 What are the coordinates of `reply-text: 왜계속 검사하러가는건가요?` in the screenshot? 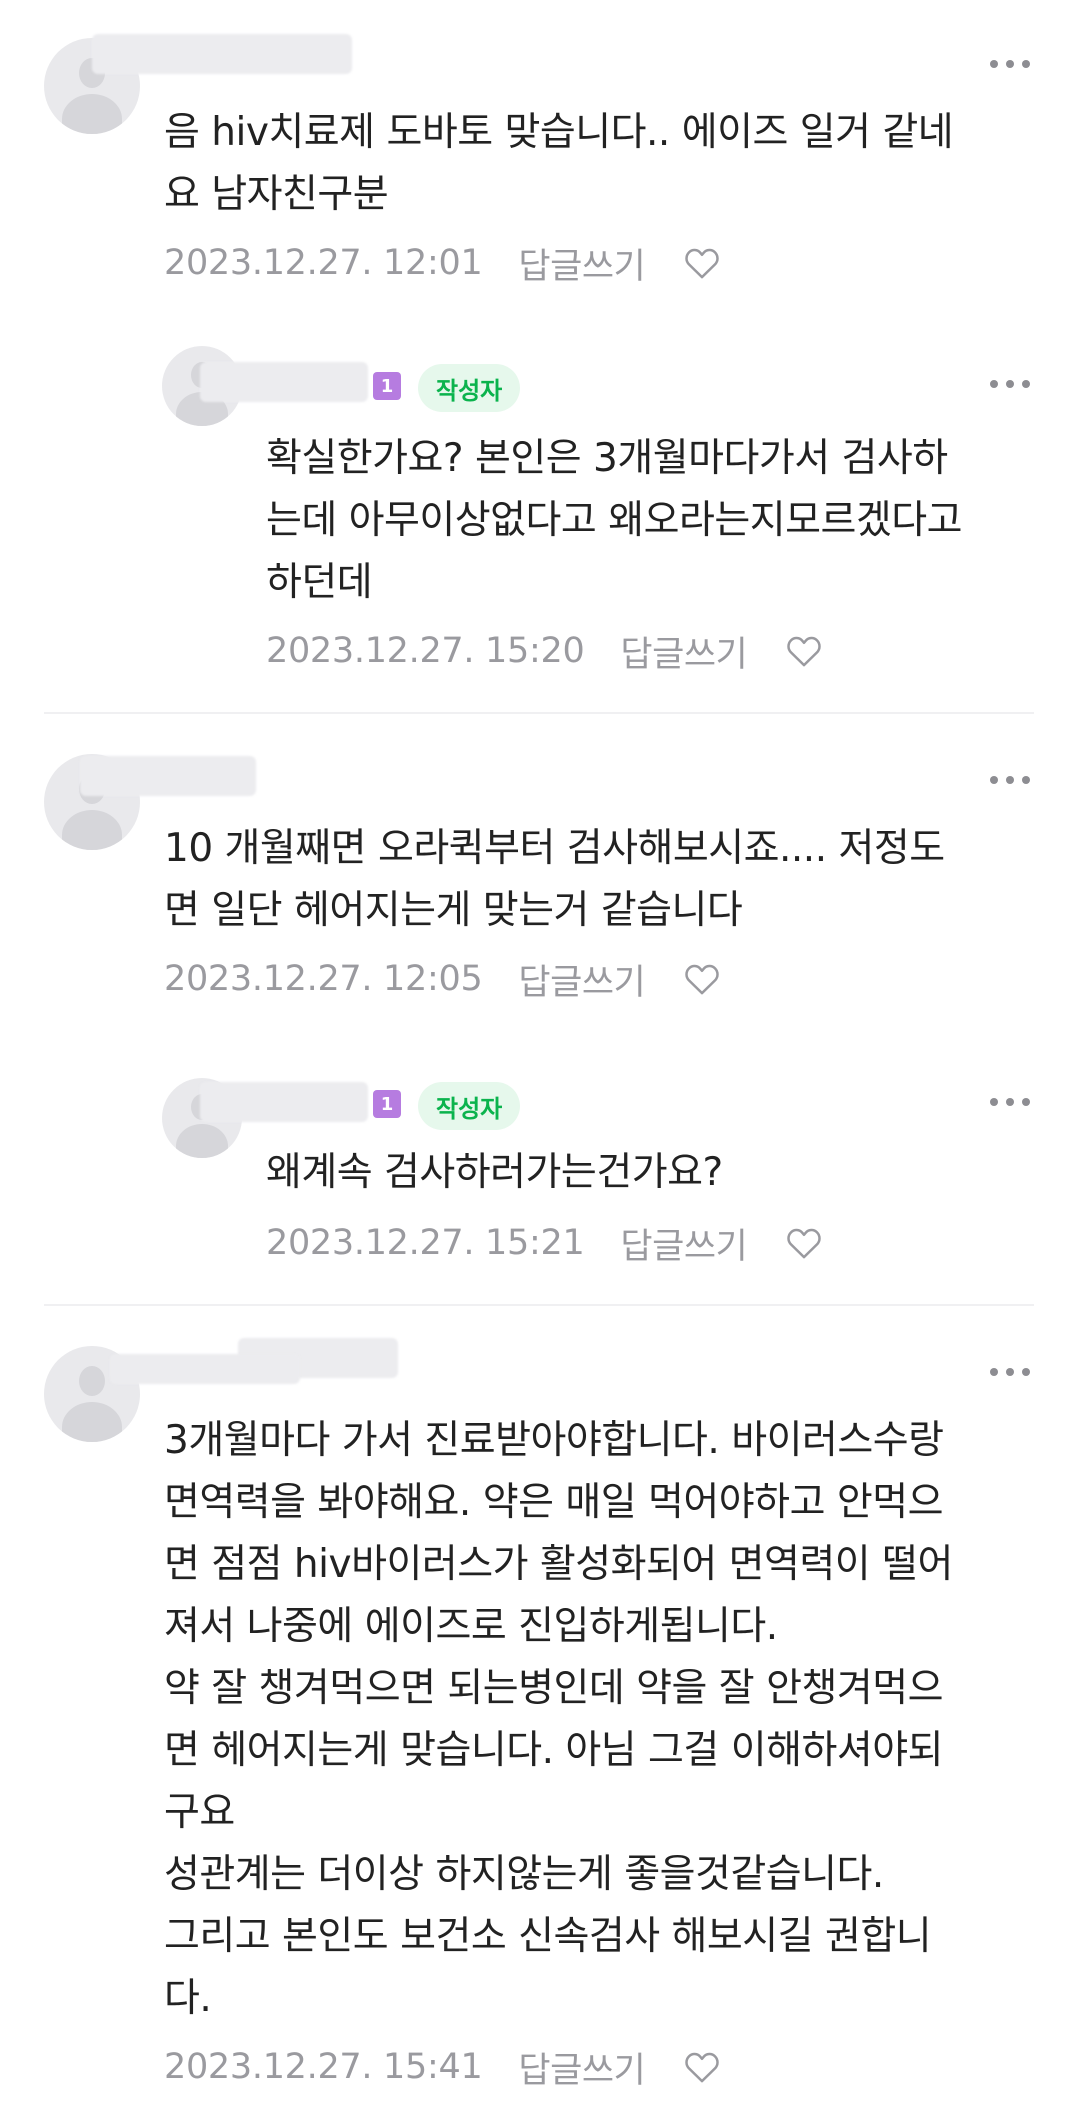 It's located at (494, 1172).